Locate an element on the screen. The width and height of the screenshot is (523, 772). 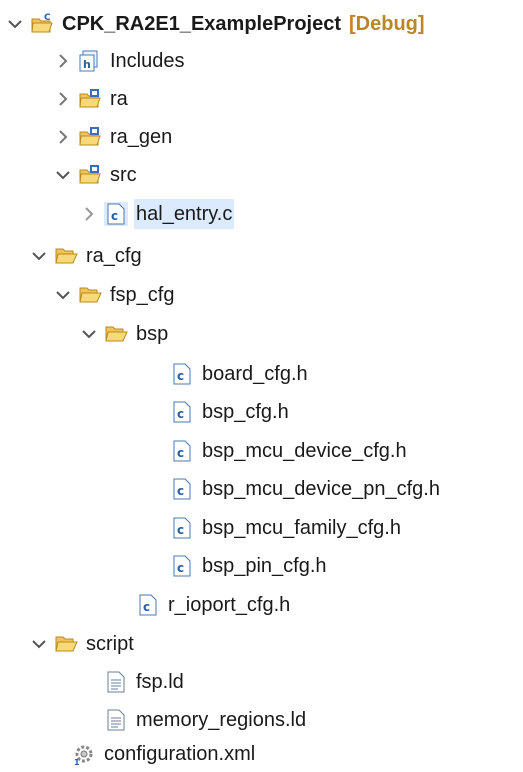
tree-item-fsp-ld: fsp.ld is located at coordinates (145, 682).